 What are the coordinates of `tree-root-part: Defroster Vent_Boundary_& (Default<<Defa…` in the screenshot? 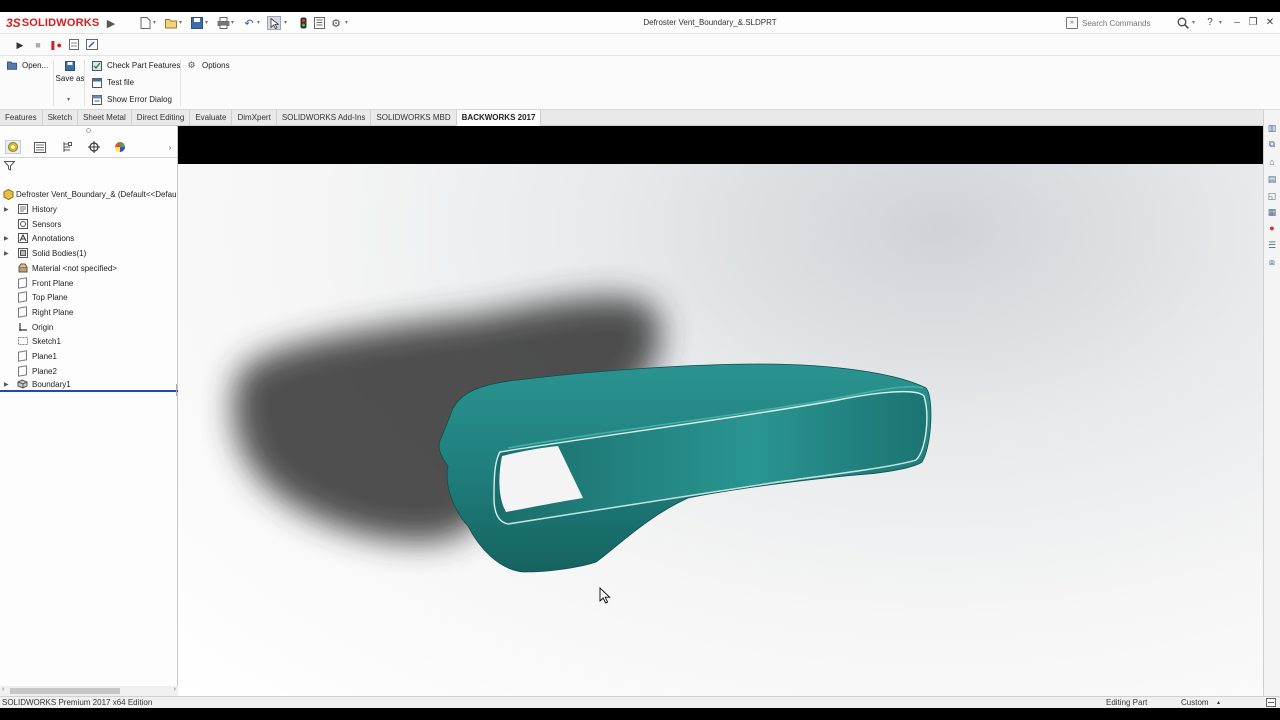 It's located at (89, 194).